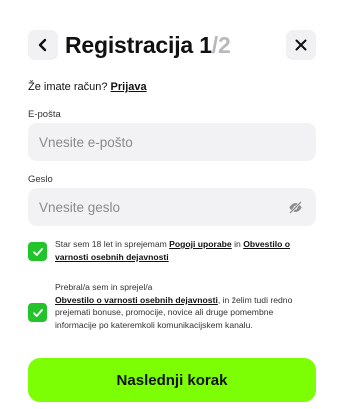  I want to click on close-button, so click(301, 45).